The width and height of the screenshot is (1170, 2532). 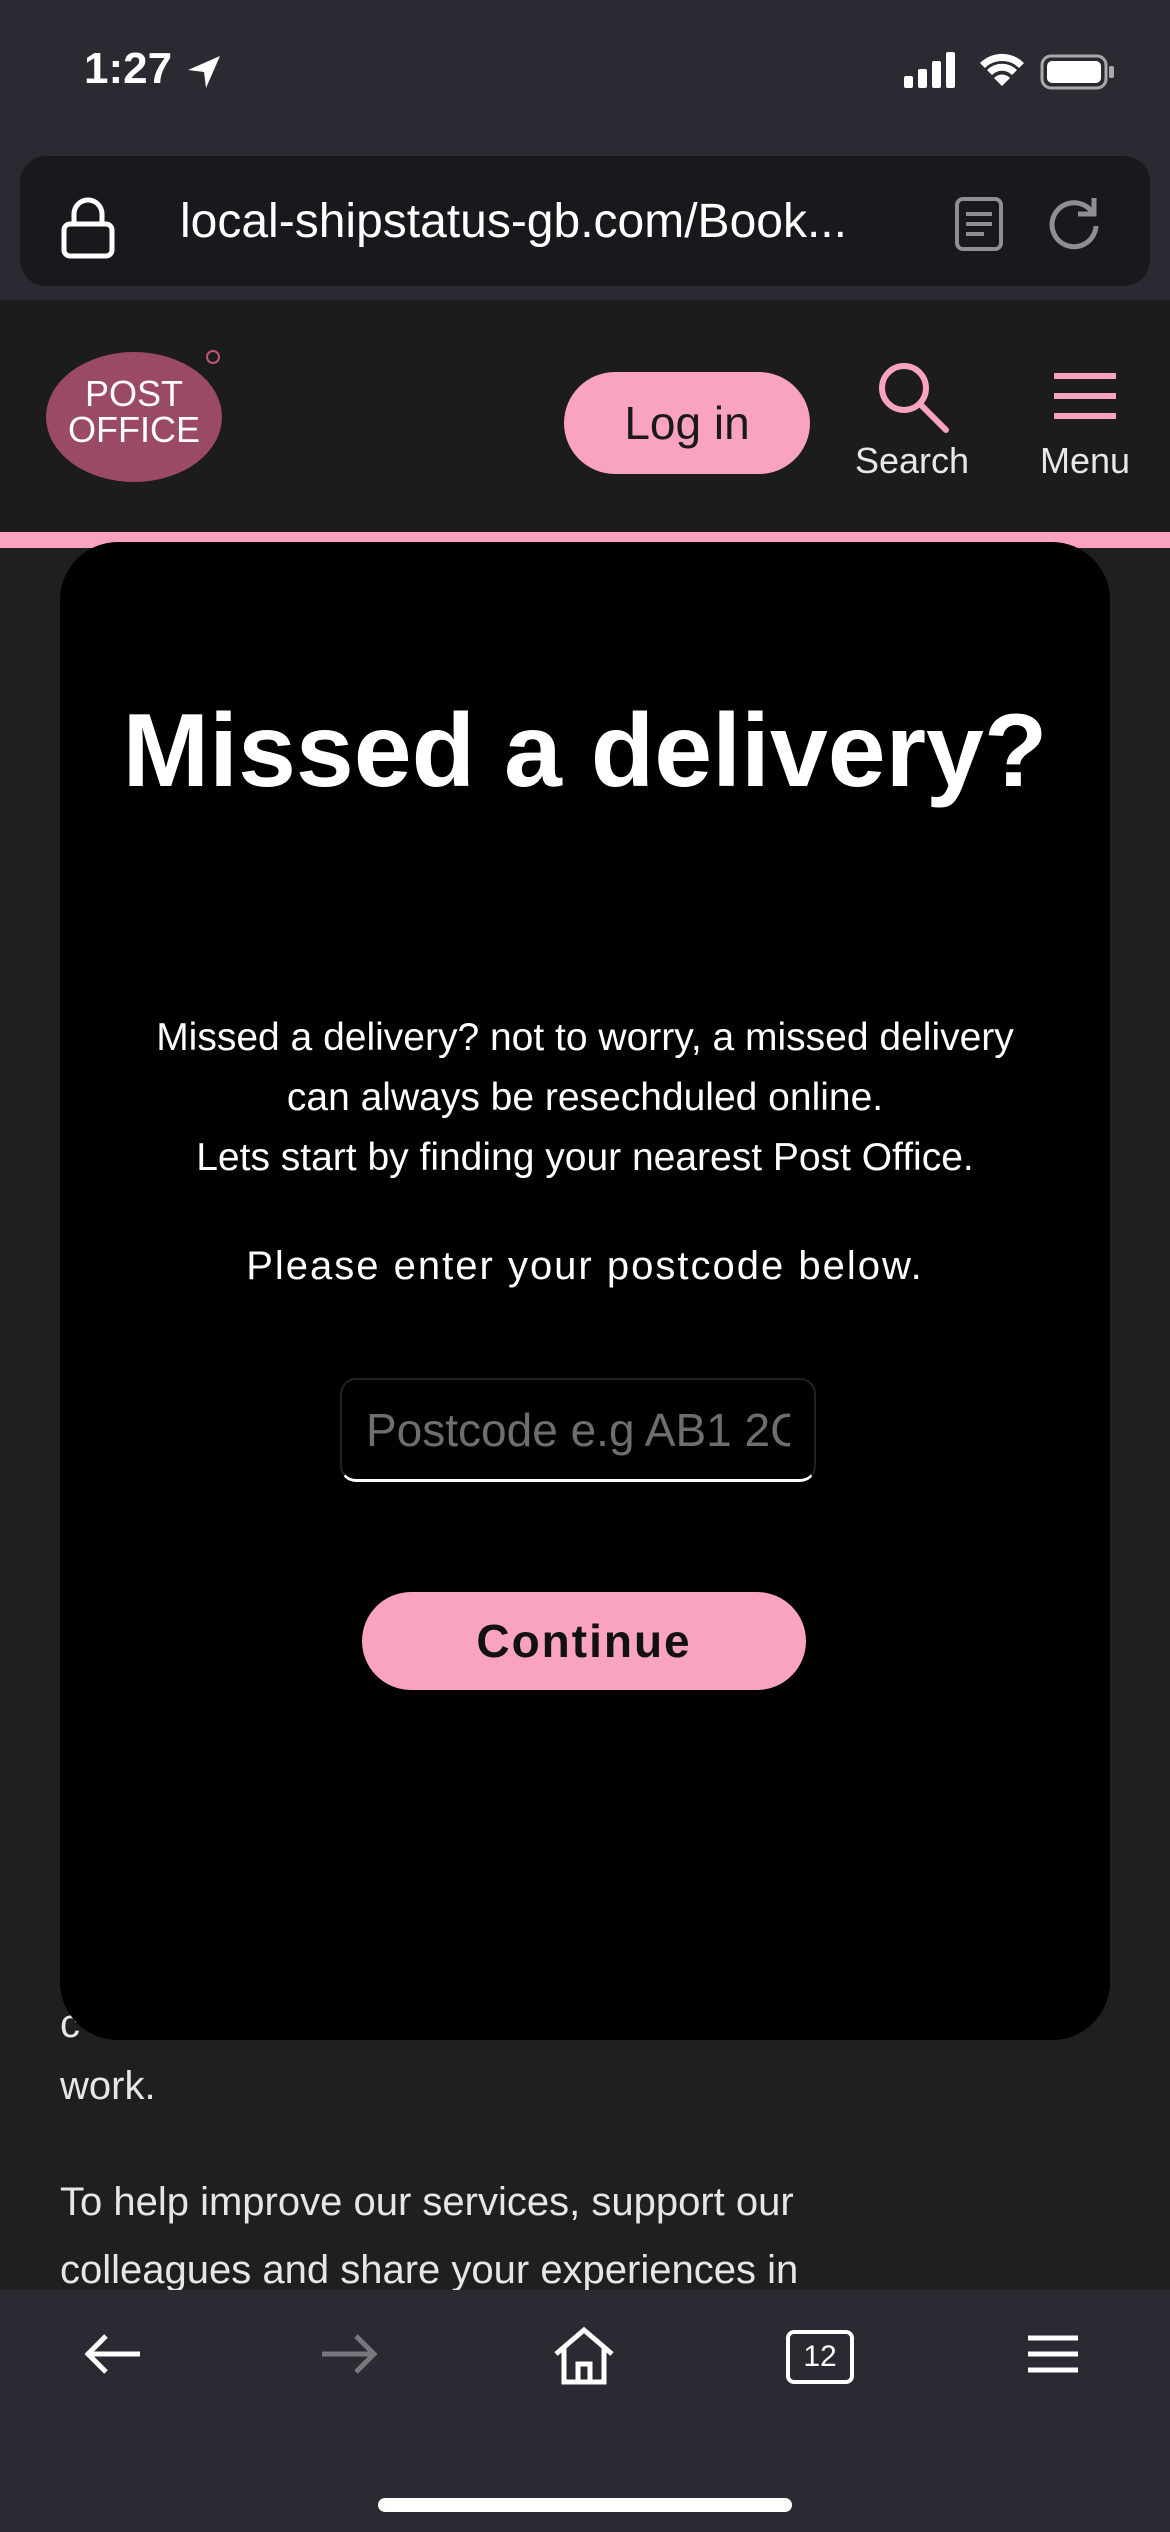 What do you see at coordinates (88, 228) in the screenshot?
I see `lock-icon` at bounding box center [88, 228].